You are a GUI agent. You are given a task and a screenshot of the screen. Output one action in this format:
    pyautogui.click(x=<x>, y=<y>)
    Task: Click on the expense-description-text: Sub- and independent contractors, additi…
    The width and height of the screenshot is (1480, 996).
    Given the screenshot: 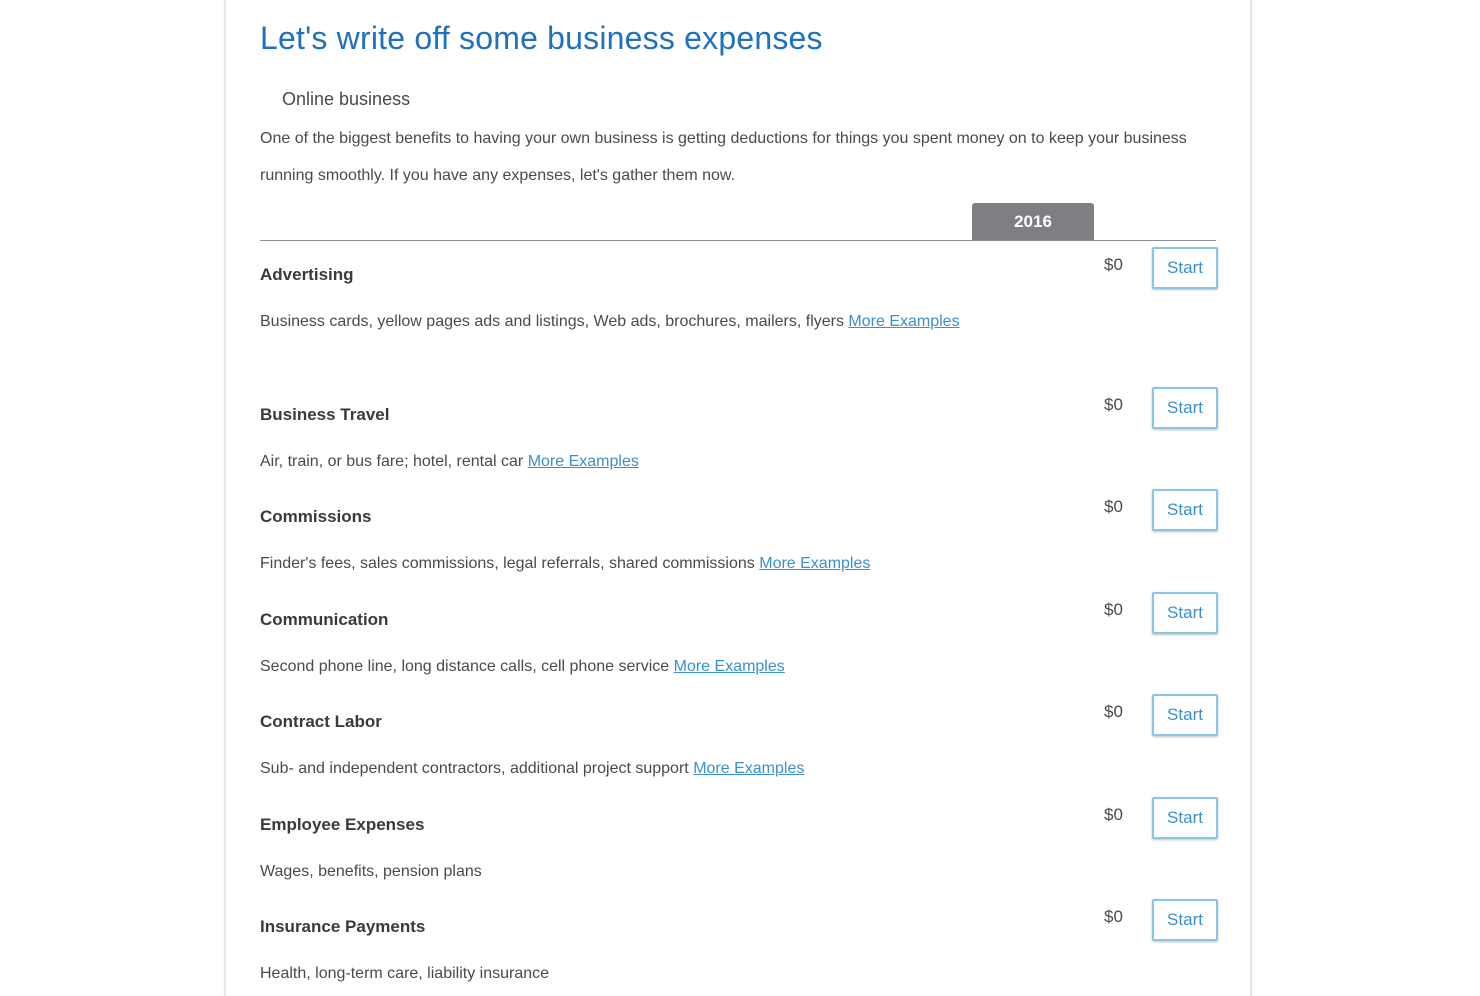 What is the action you would take?
    pyautogui.click(x=474, y=768)
    